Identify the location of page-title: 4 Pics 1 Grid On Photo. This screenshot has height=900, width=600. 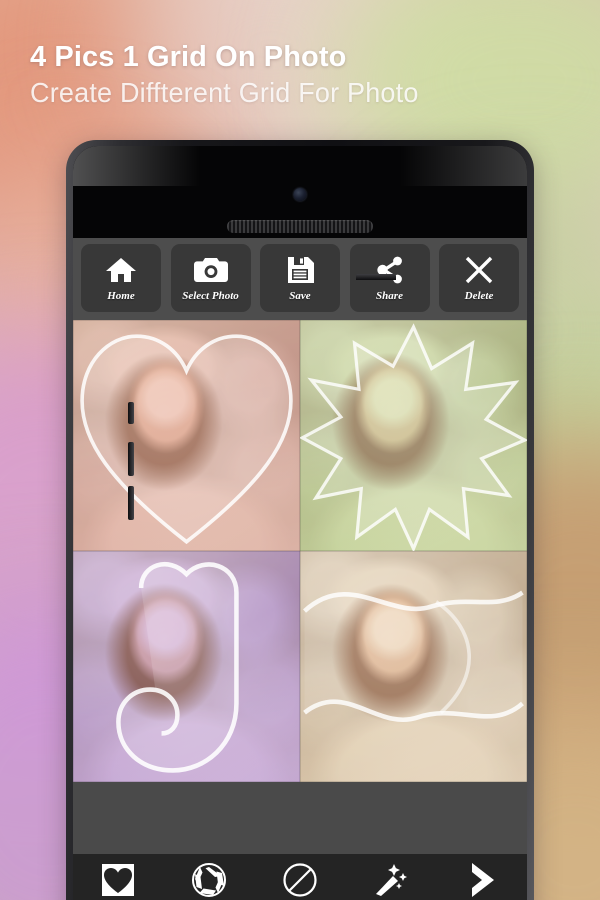
(188, 57).